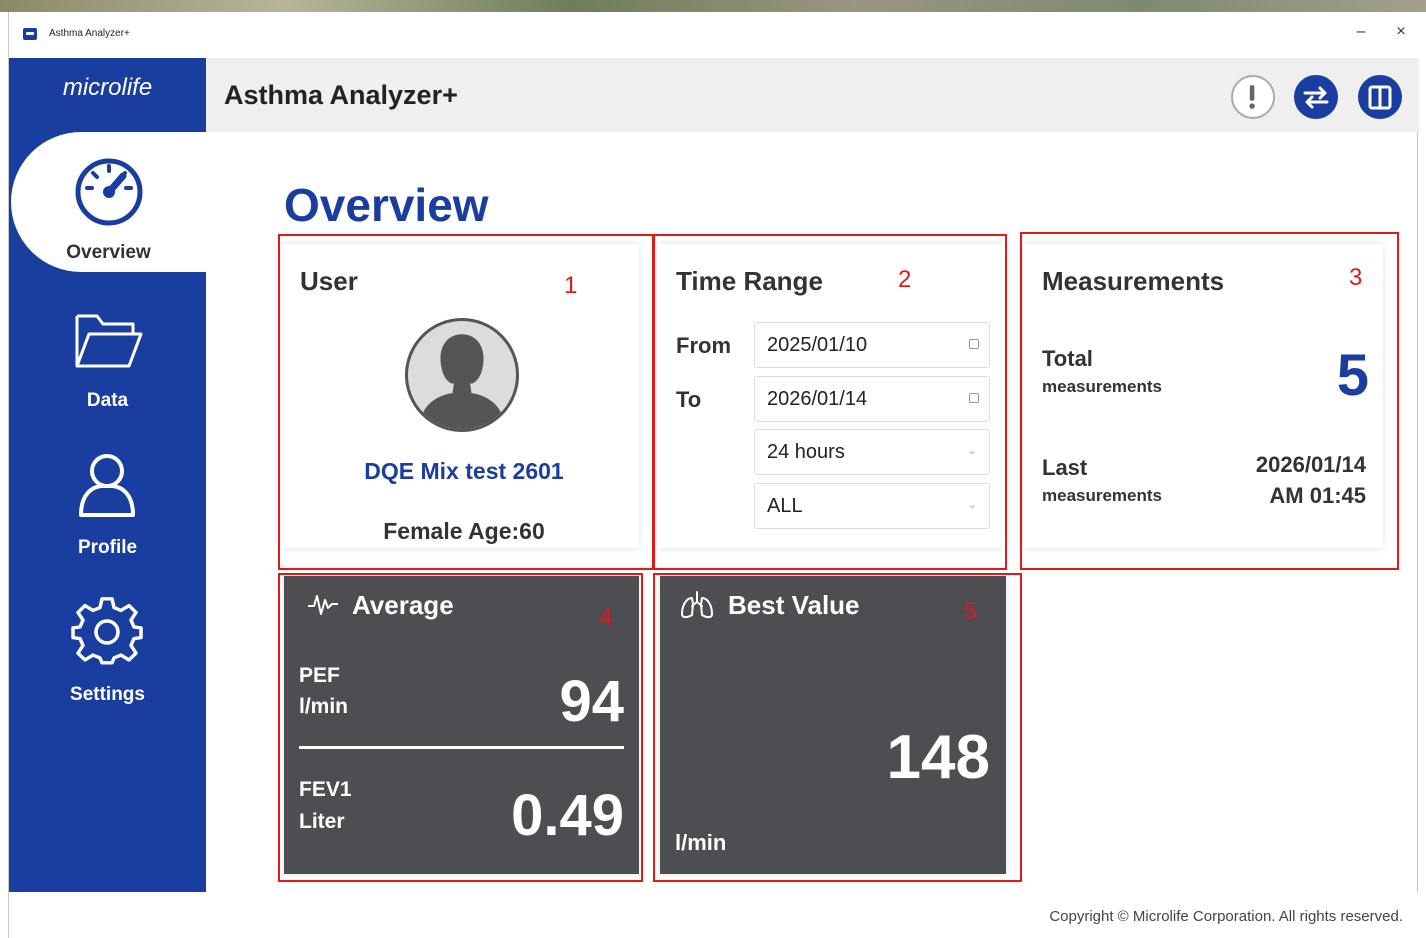 The image size is (1426, 938). What do you see at coordinates (1361, 32) in the screenshot?
I see `minimize-button: –` at bounding box center [1361, 32].